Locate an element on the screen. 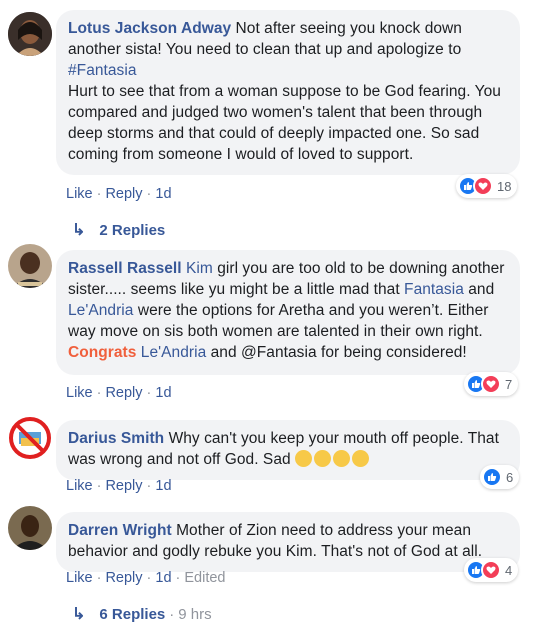 This screenshot has width=550, height=633. view-replies-link: ↳ 2 Replies is located at coordinates (118, 230).